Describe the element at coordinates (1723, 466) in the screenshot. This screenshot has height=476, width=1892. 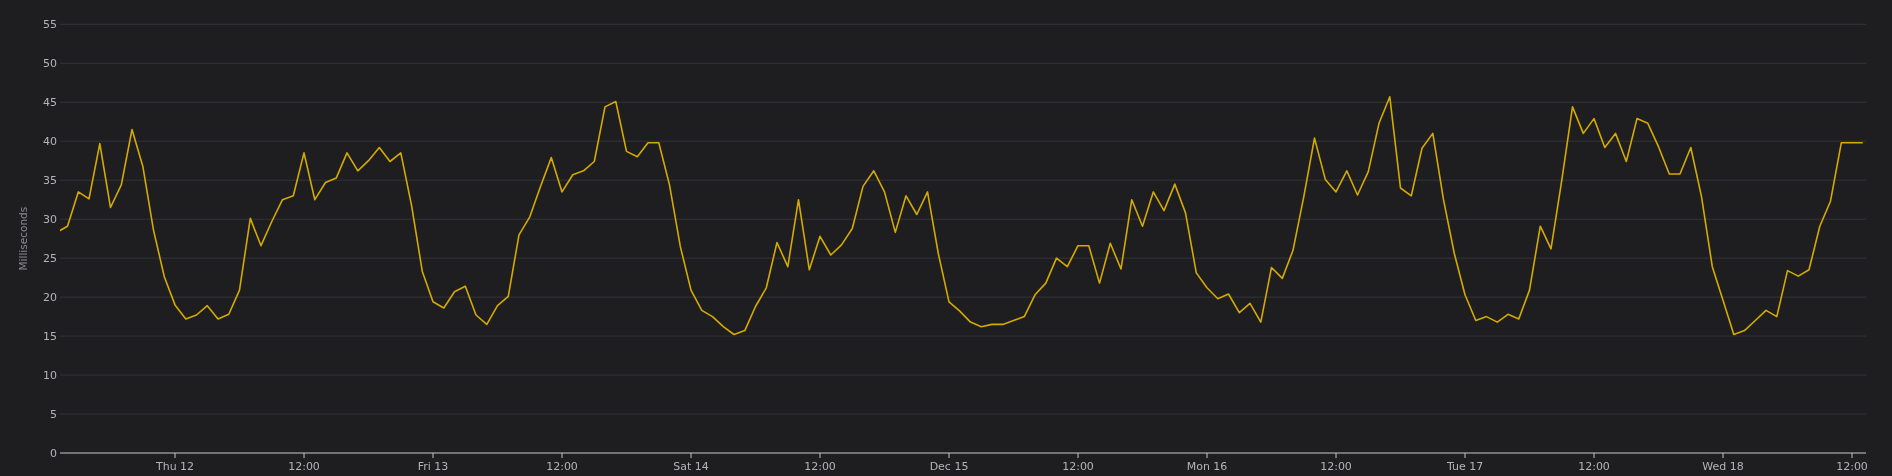
I see `axis-tick-label: Wed 18` at that location.